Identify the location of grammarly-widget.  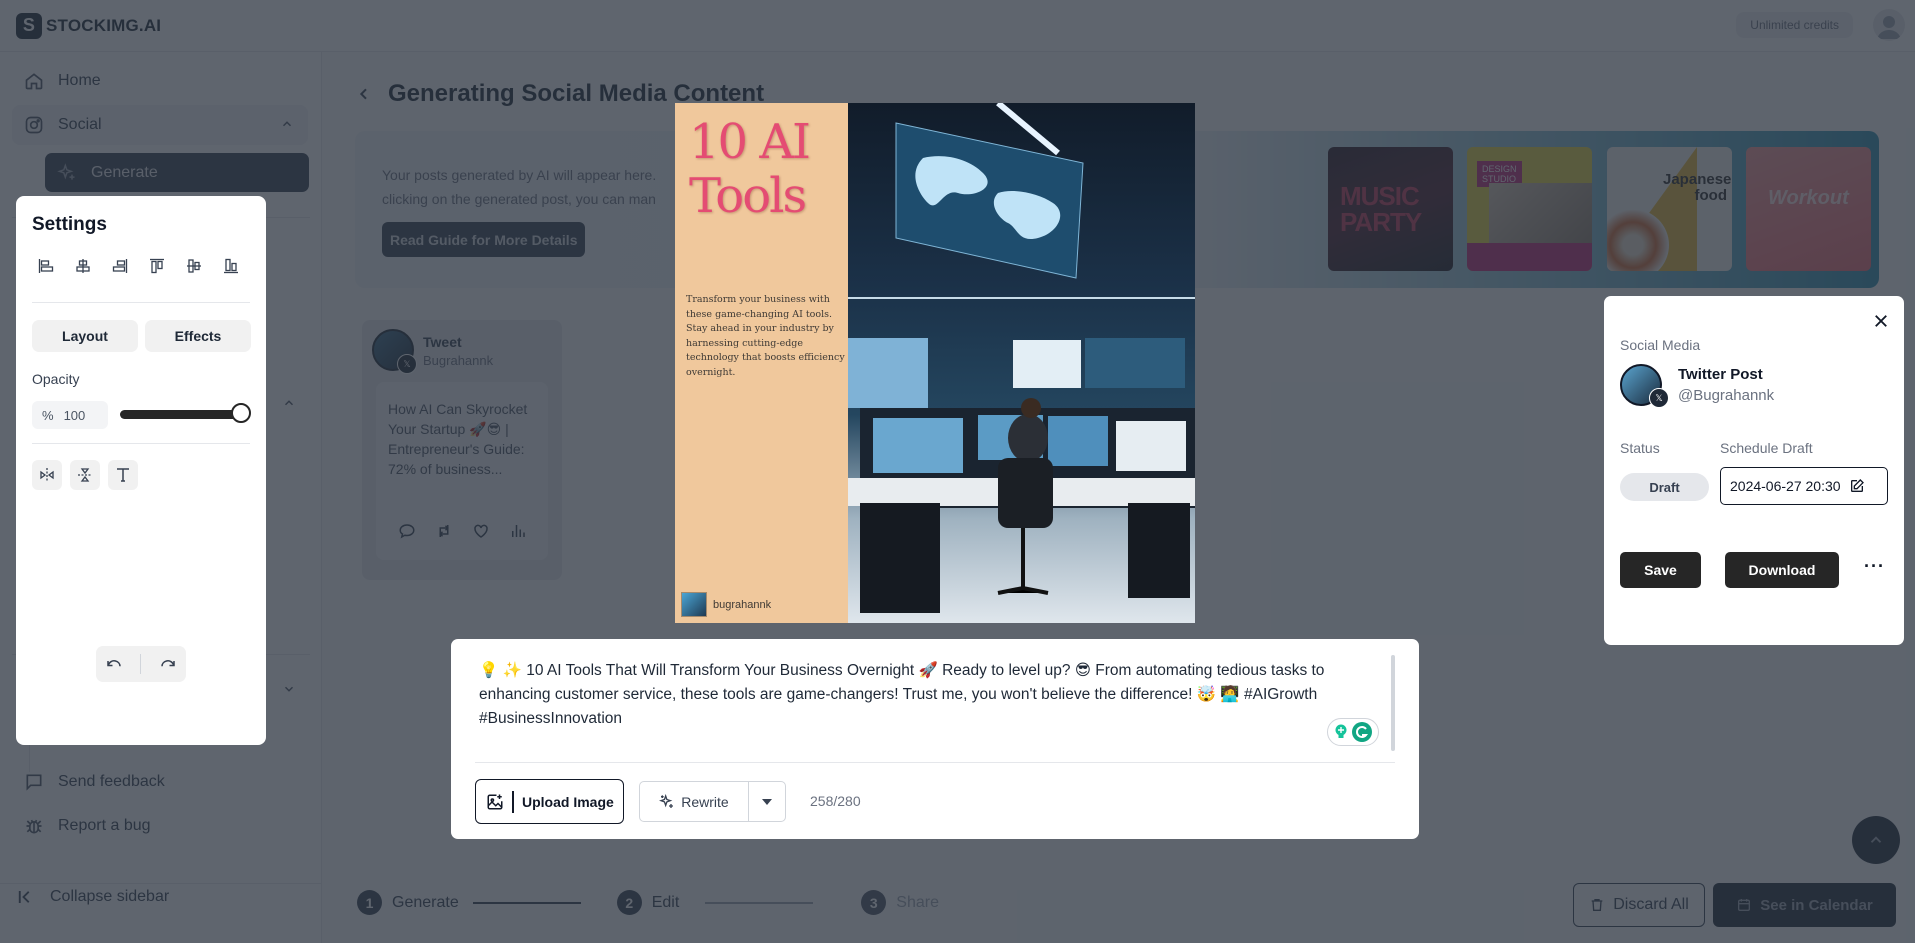
(1353, 732).